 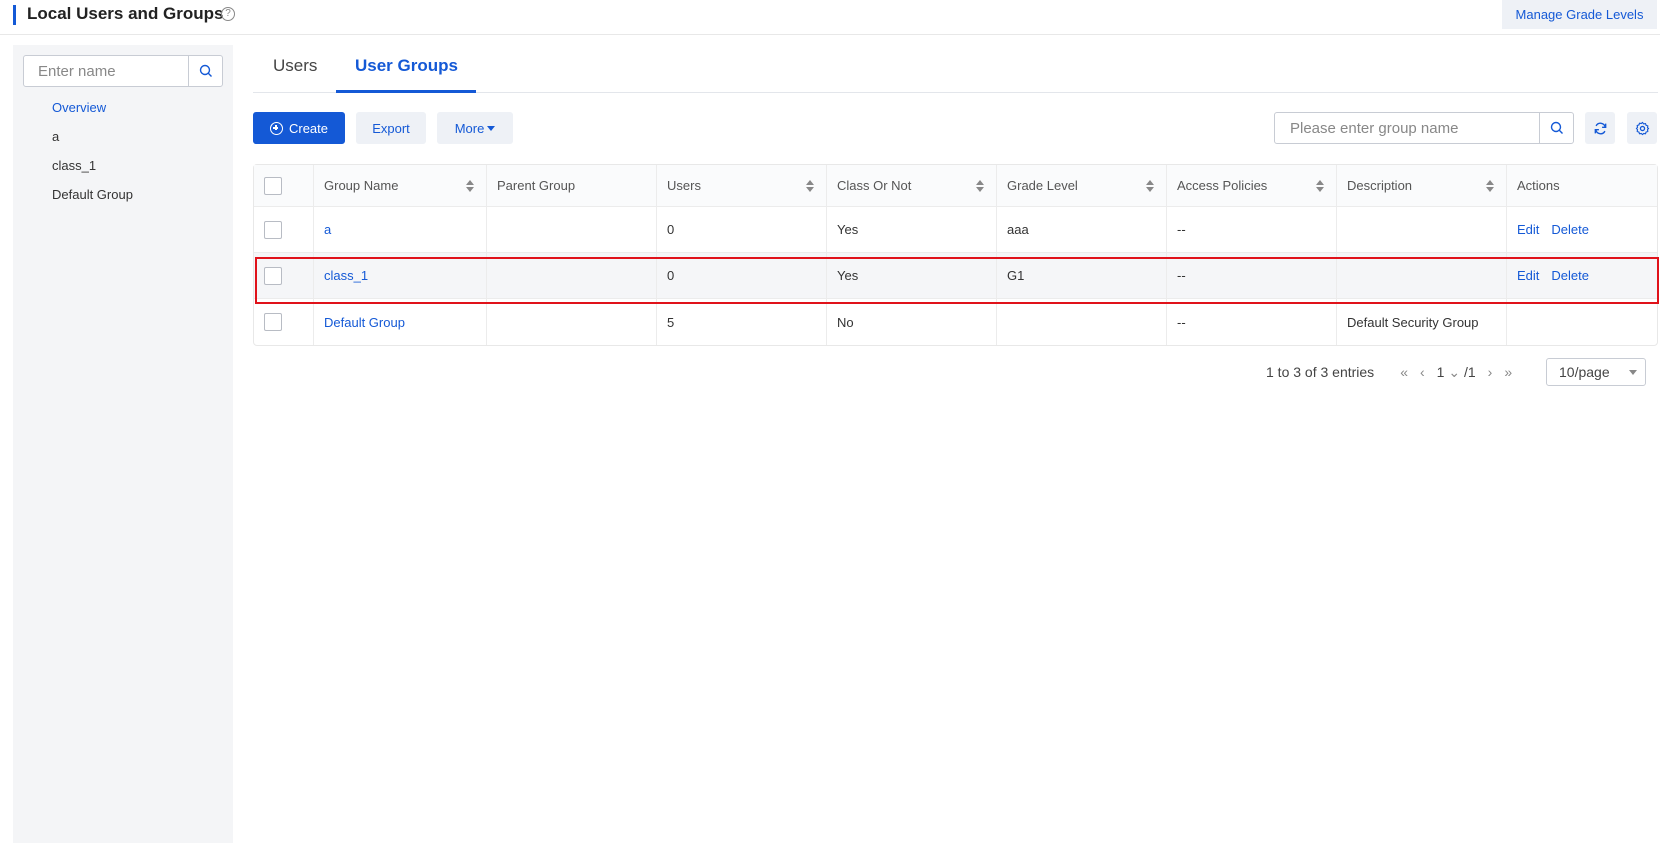 What do you see at coordinates (125, 13) in the screenshot?
I see `page-title: Local Users and Groups` at bounding box center [125, 13].